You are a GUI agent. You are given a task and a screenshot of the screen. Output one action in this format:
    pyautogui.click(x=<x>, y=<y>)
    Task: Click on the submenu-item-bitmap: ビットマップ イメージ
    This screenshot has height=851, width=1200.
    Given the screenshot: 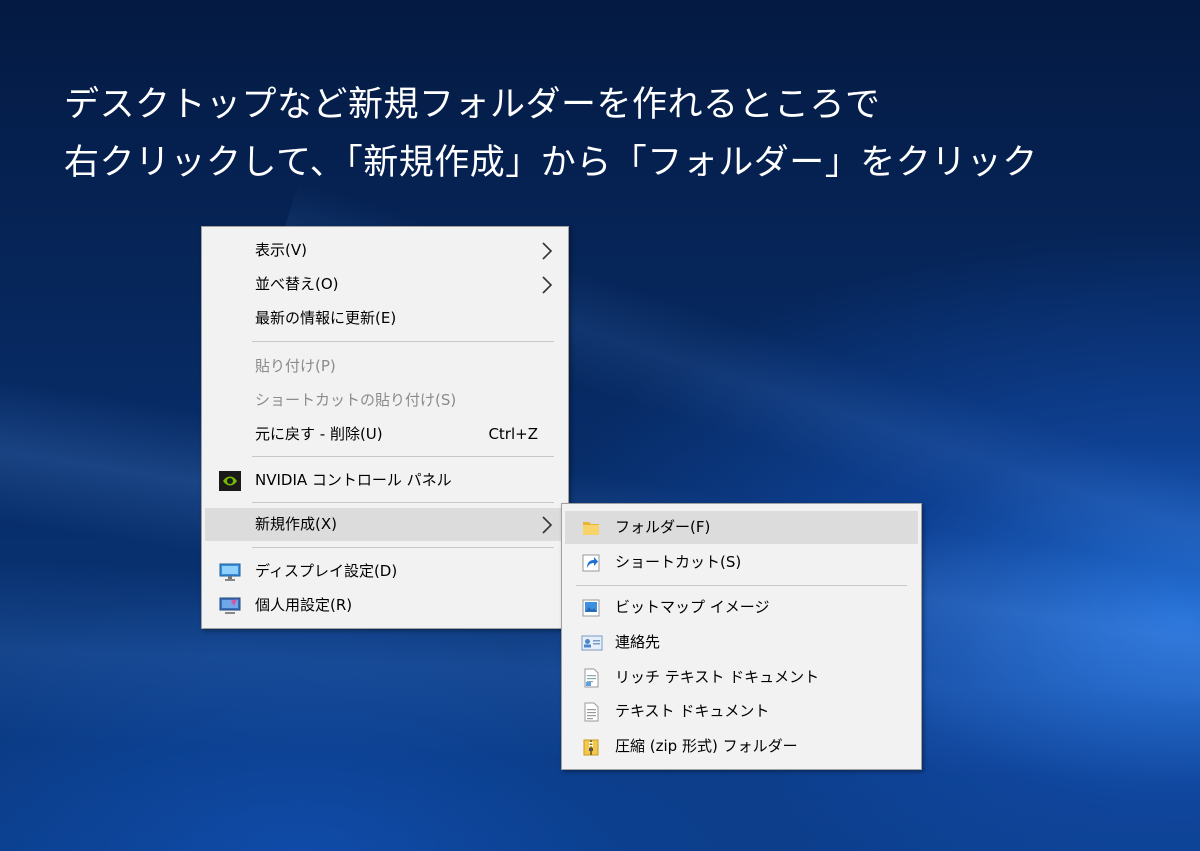 What is the action you would take?
    pyautogui.click(x=741, y=607)
    